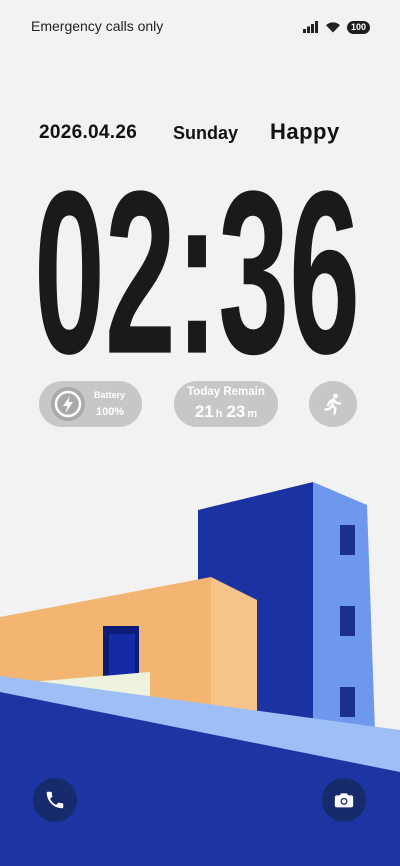 Image resolution: width=400 pixels, height=866 pixels. I want to click on activity-widget, so click(333, 404).